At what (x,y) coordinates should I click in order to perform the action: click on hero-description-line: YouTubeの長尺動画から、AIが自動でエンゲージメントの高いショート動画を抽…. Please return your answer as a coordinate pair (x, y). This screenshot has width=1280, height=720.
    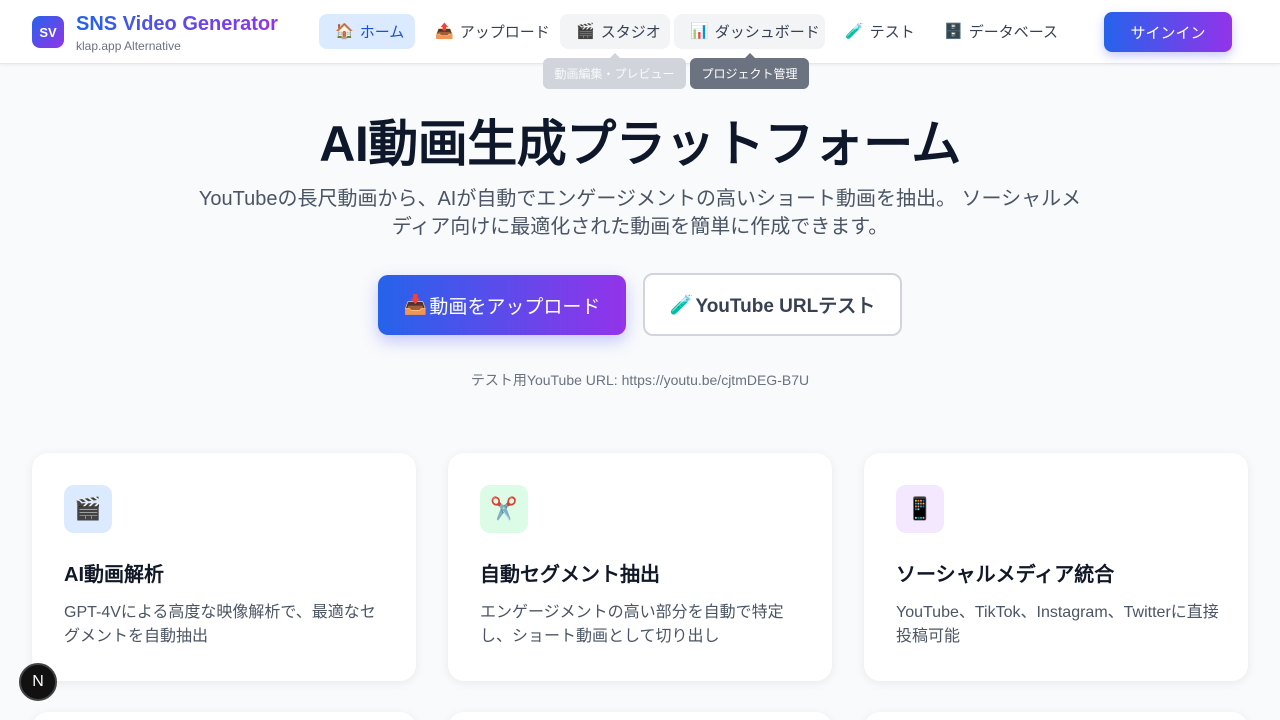
    Looking at the image, I should click on (640, 199).